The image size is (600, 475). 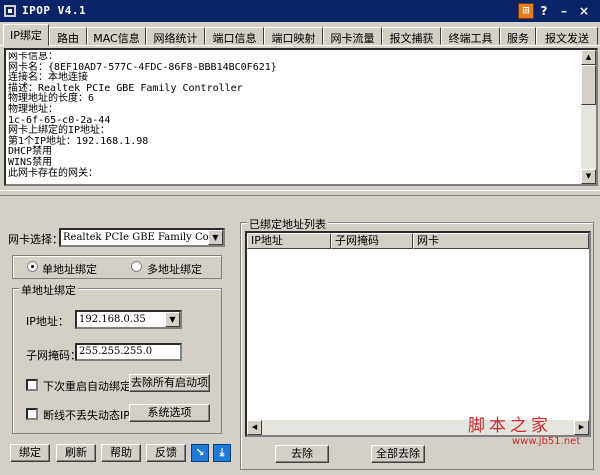 I want to click on info-scrollbar: ▲ ▼, so click(x=588, y=117).